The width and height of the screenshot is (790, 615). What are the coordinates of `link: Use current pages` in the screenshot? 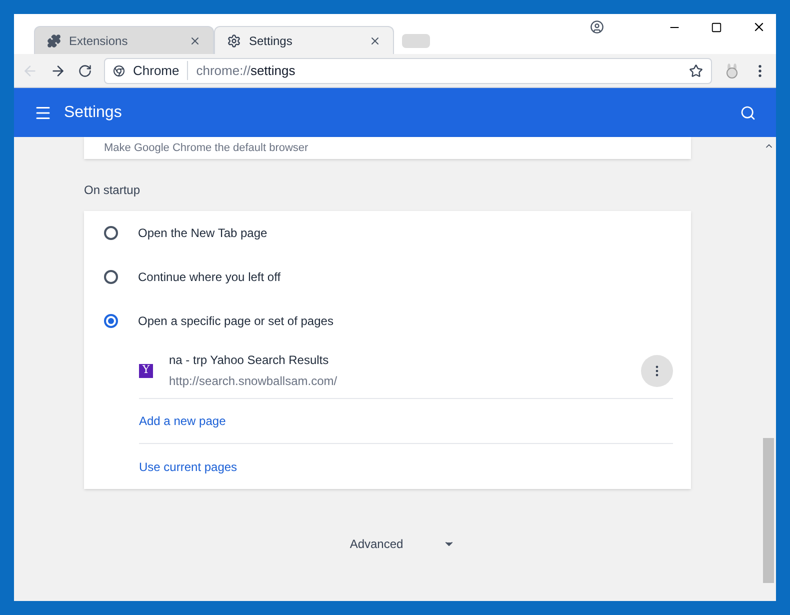 It's located at (188, 467).